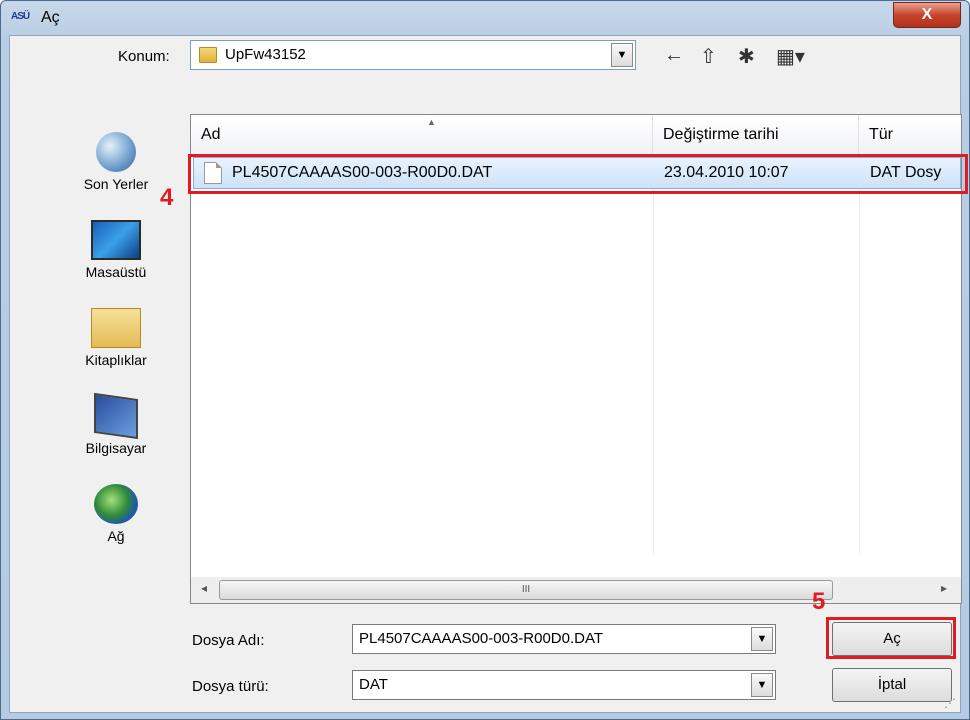  Describe the element at coordinates (228, 640) in the screenshot. I see `filename-label: Dosya Adı:` at that location.